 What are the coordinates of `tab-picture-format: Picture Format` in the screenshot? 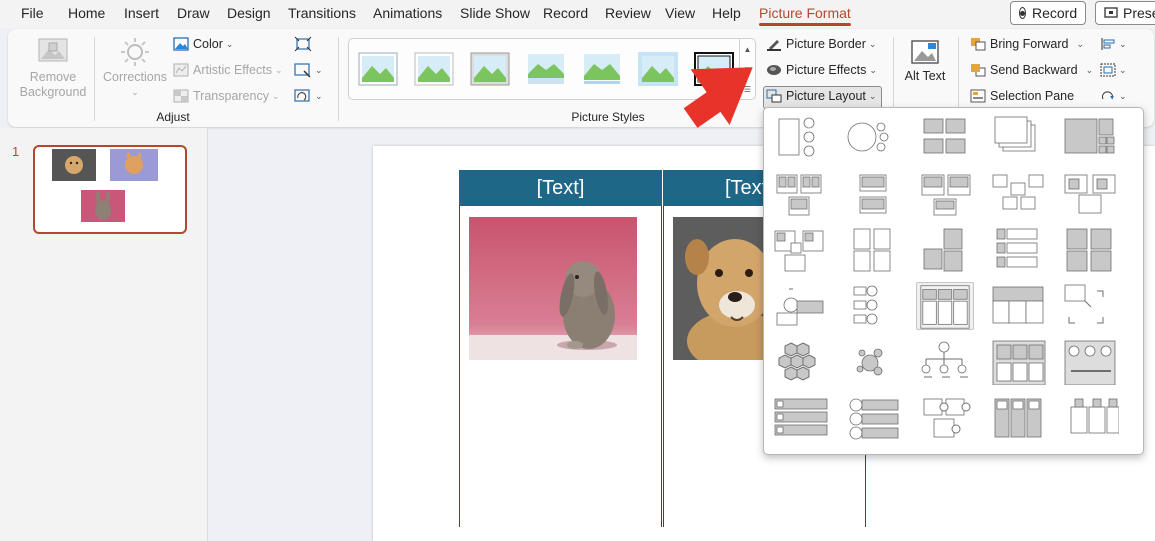 It's located at (805, 15).